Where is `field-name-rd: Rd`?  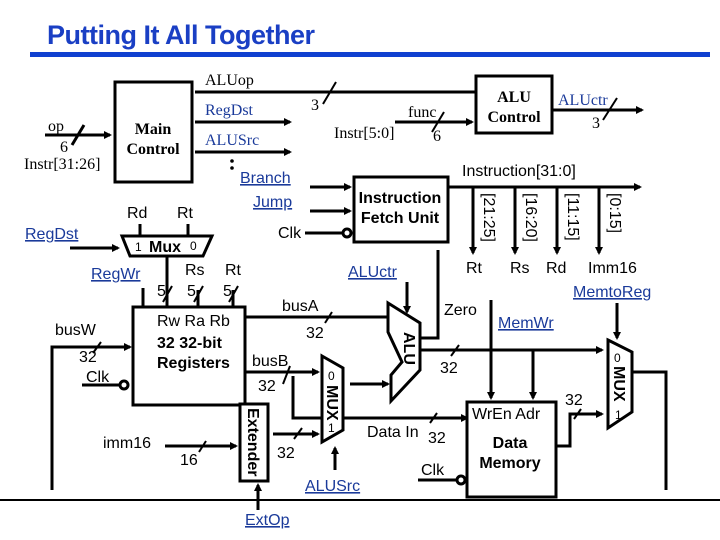
field-name-rd: Rd is located at coordinates (556, 268).